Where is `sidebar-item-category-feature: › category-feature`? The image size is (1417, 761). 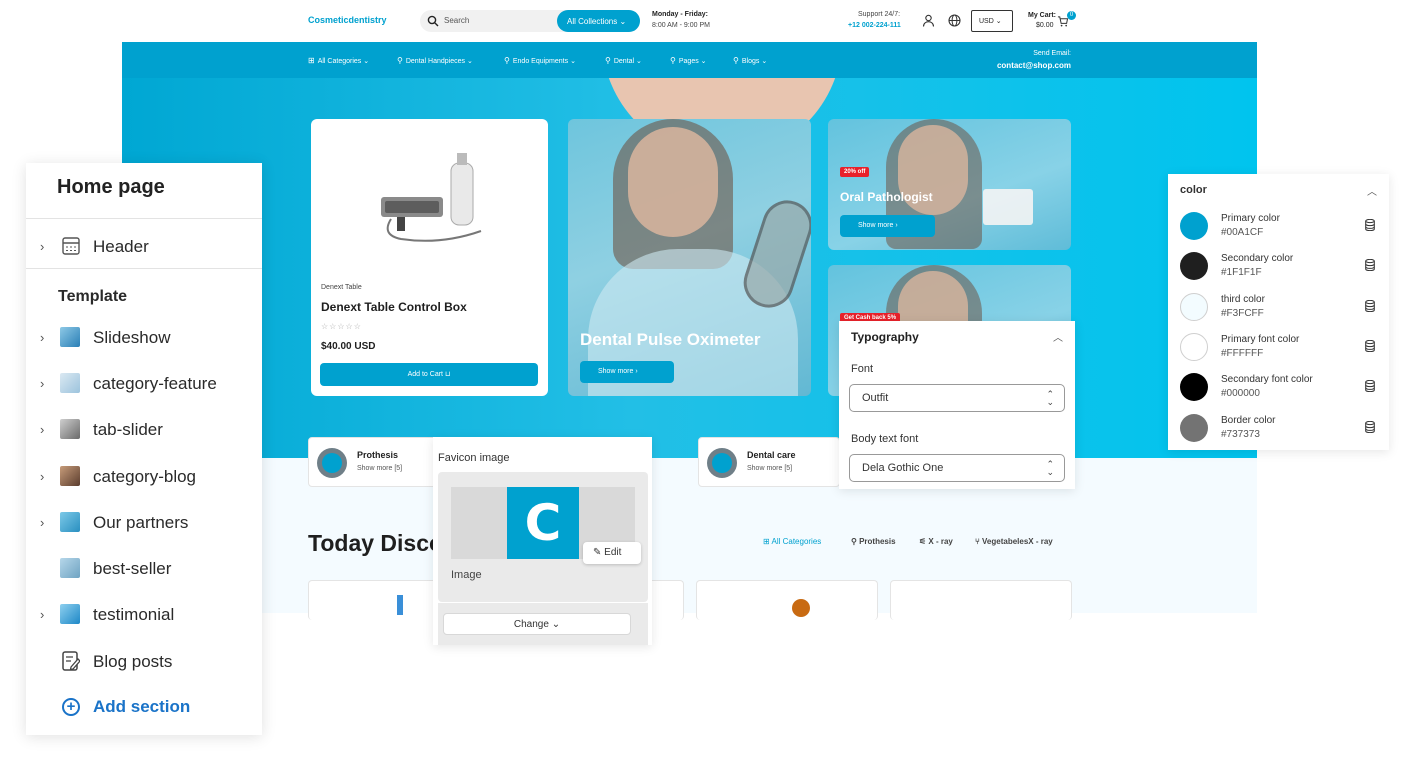 sidebar-item-category-feature: › category-feature is located at coordinates (144, 384).